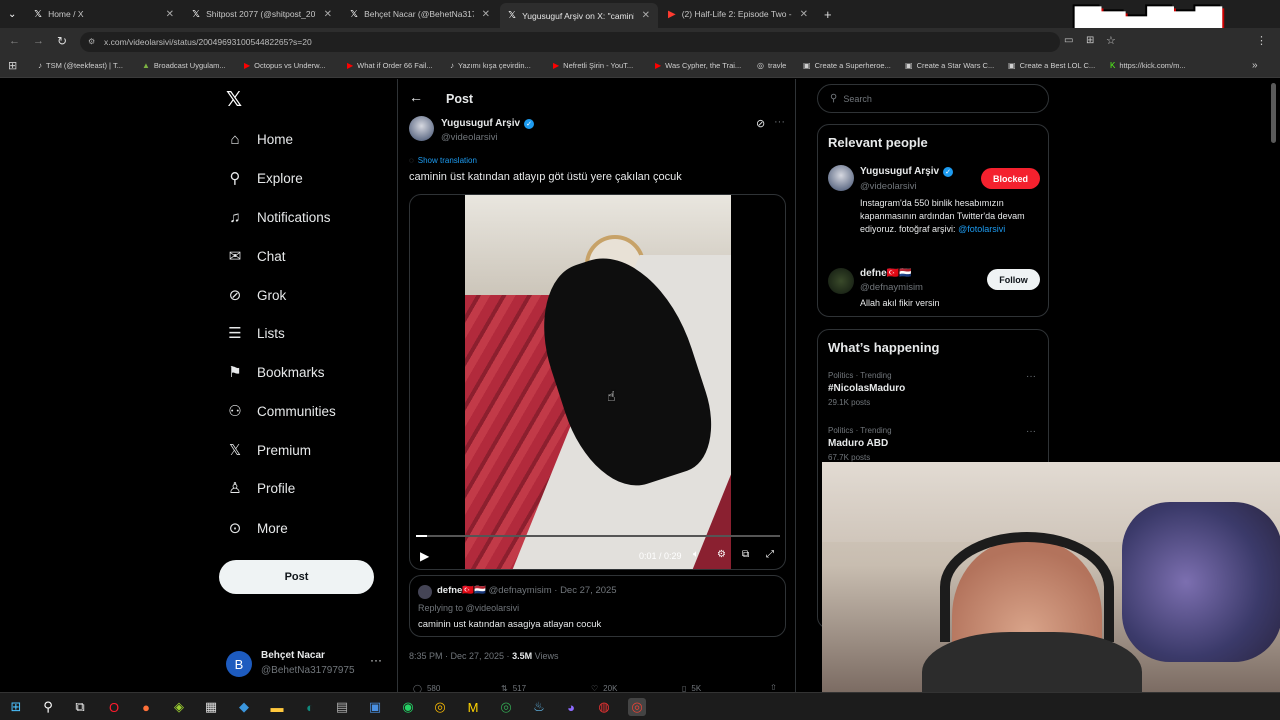 The image size is (1280, 720). I want to click on file-explorer-icon: ▬, so click(277, 707).